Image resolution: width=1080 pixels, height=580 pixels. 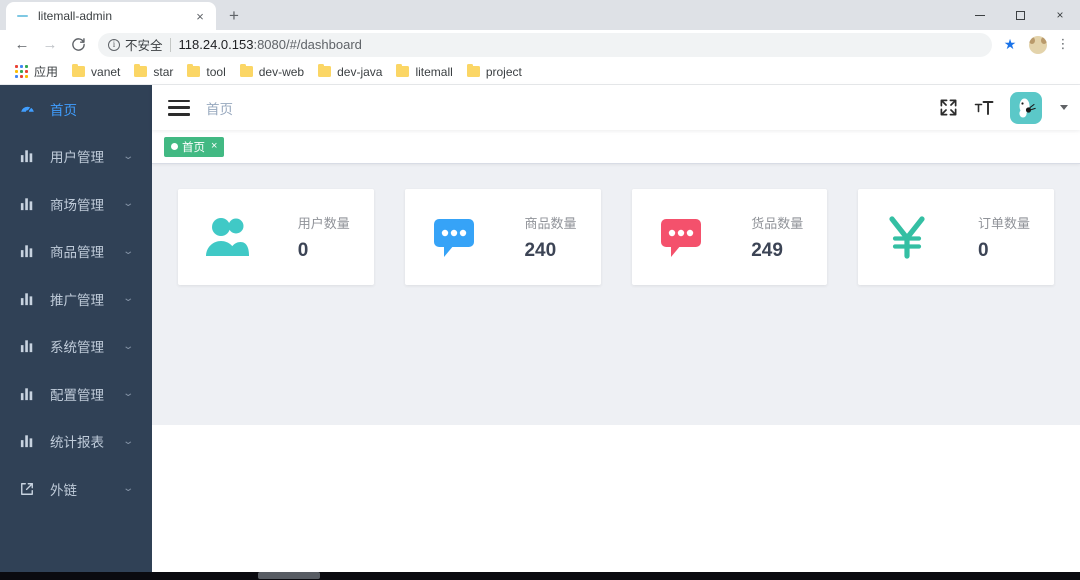 I want to click on money-icon, so click(x=907, y=237).